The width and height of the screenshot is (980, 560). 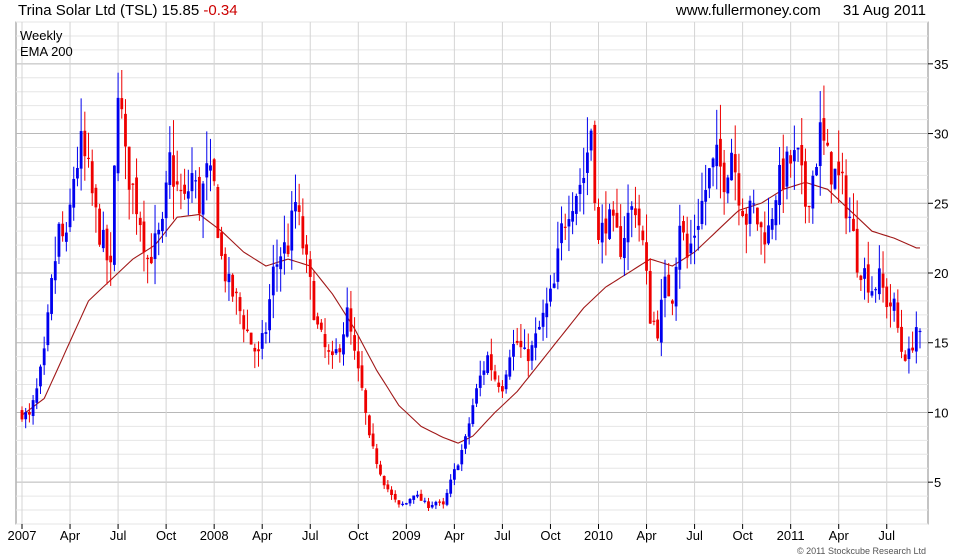 What do you see at coordinates (214, 535) in the screenshot?
I see `x-tick-label: 2008` at bounding box center [214, 535].